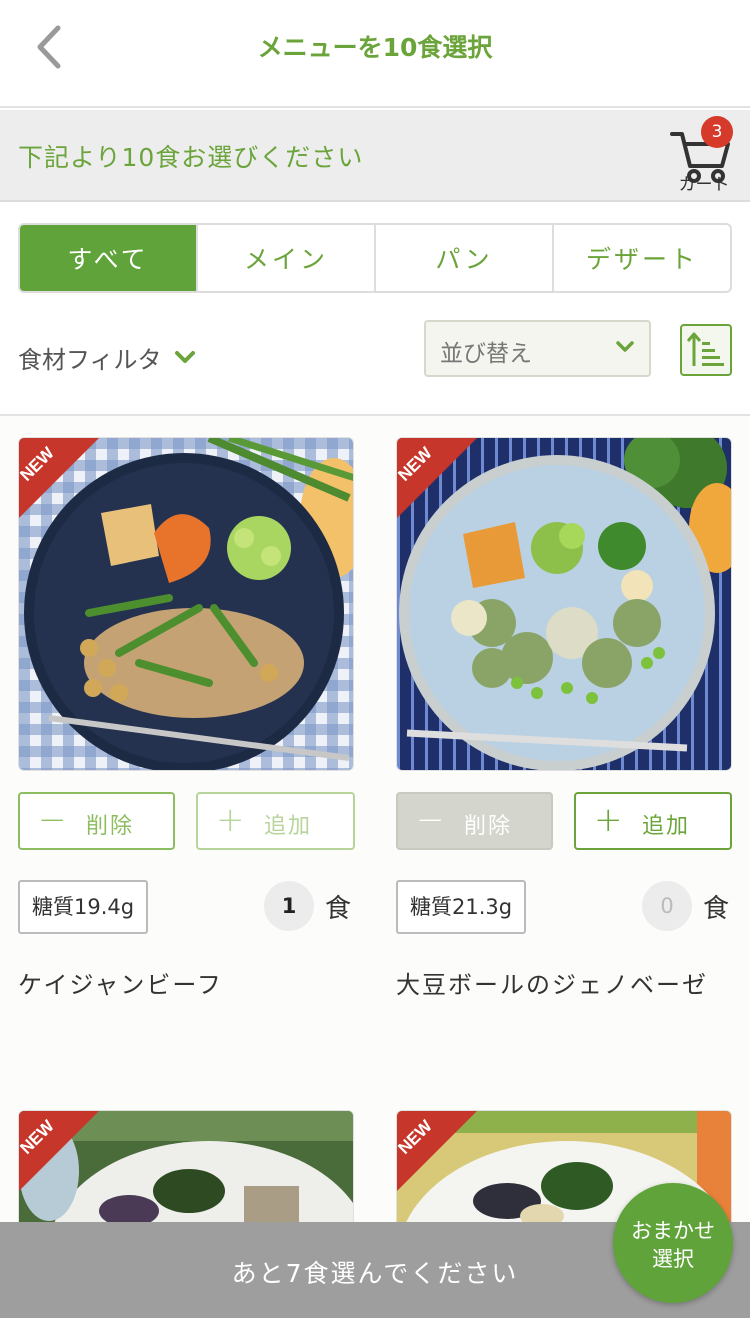 Image resolution: width=750 pixels, height=1318 pixels. Describe the element at coordinates (108, 258) in the screenshot. I see `tab-all: すべて` at that location.